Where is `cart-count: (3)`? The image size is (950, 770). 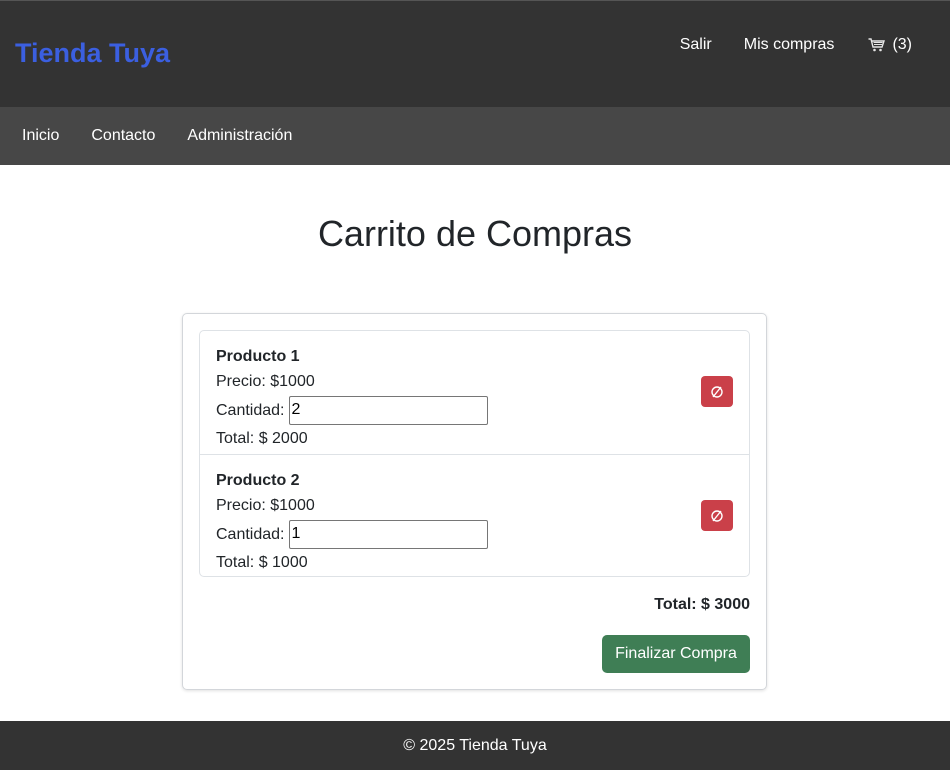 cart-count: (3) is located at coordinates (902, 44).